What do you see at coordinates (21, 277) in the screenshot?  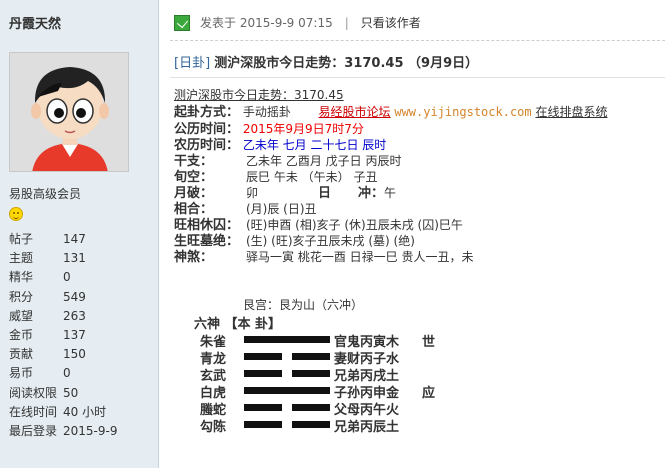 I see `stat-label: 精华` at bounding box center [21, 277].